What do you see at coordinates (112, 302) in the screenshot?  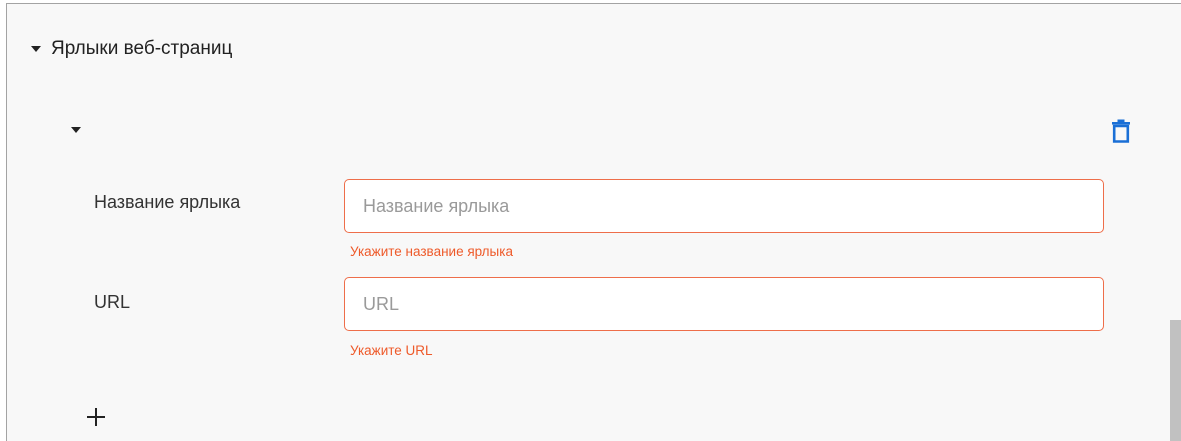 I see `url-label: URL` at bounding box center [112, 302].